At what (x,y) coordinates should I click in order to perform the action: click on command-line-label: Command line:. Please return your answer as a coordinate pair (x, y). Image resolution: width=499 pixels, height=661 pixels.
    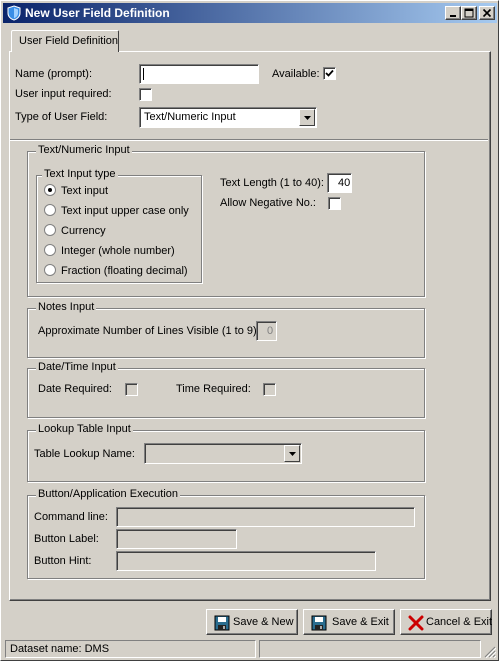
    Looking at the image, I should click on (71, 517).